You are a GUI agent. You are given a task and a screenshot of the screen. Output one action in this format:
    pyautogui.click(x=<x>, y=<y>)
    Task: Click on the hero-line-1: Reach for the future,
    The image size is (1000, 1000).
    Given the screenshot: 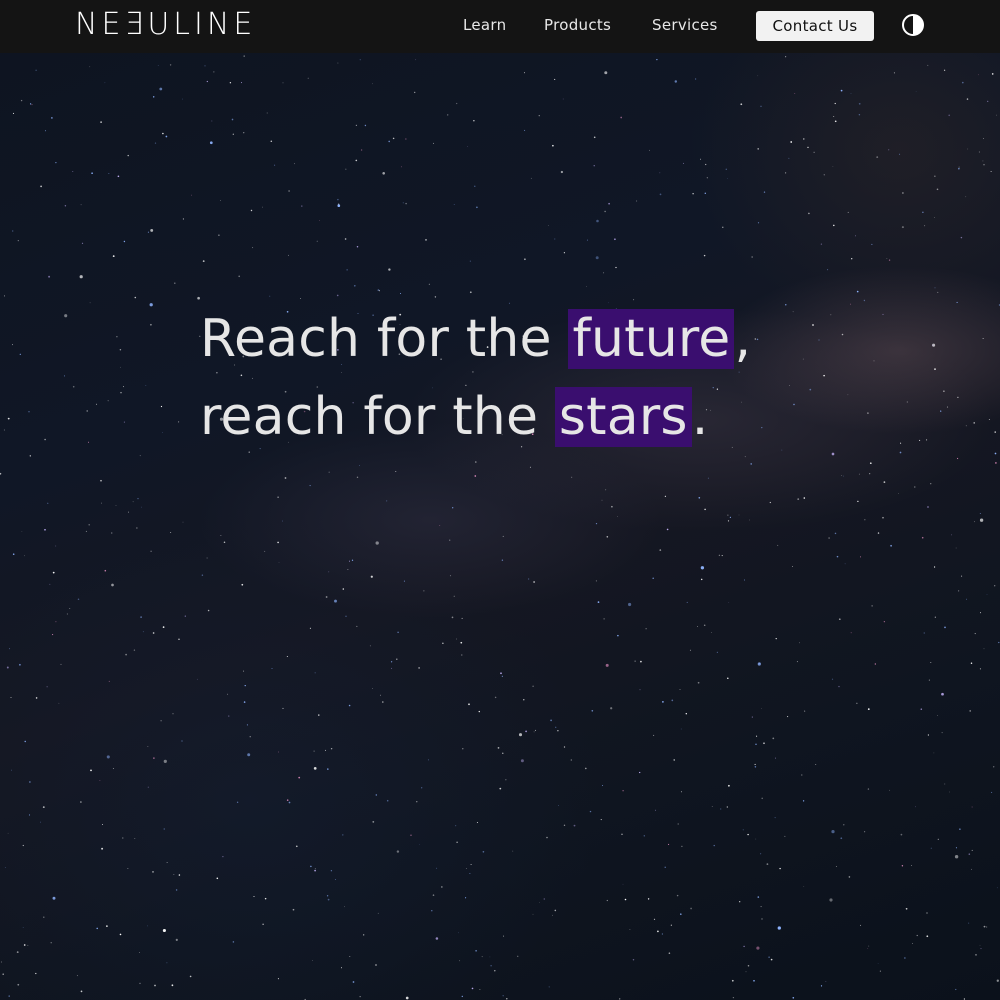 What is the action you would take?
    pyautogui.click(x=550, y=339)
    